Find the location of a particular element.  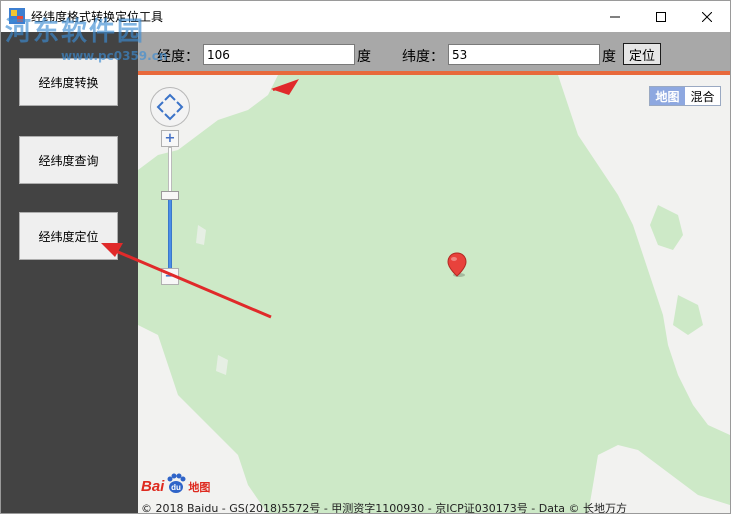

zoom-slider-handle is located at coordinates (170, 195).